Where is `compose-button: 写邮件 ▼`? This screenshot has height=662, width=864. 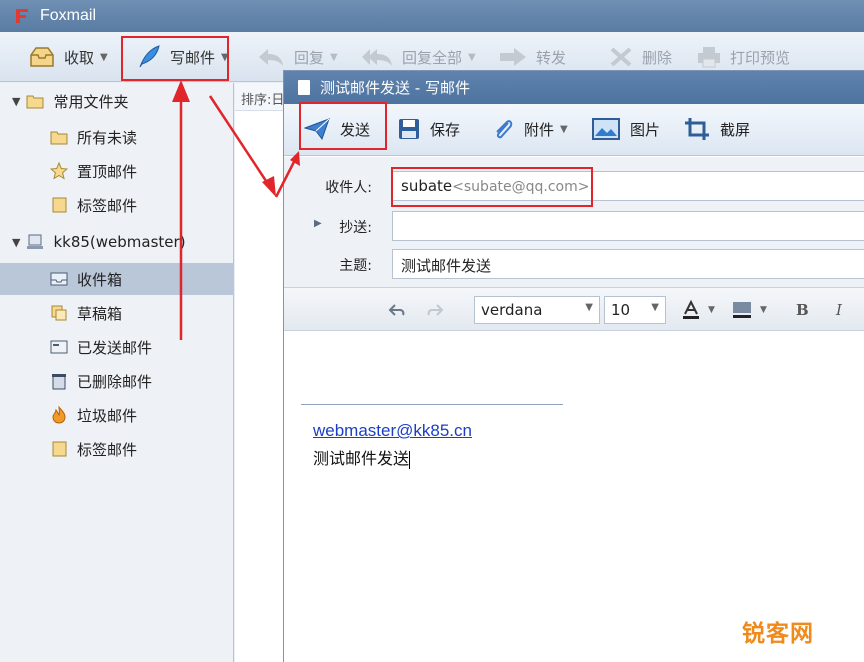
compose-button: 写邮件 ▼ is located at coordinates (182, 57).